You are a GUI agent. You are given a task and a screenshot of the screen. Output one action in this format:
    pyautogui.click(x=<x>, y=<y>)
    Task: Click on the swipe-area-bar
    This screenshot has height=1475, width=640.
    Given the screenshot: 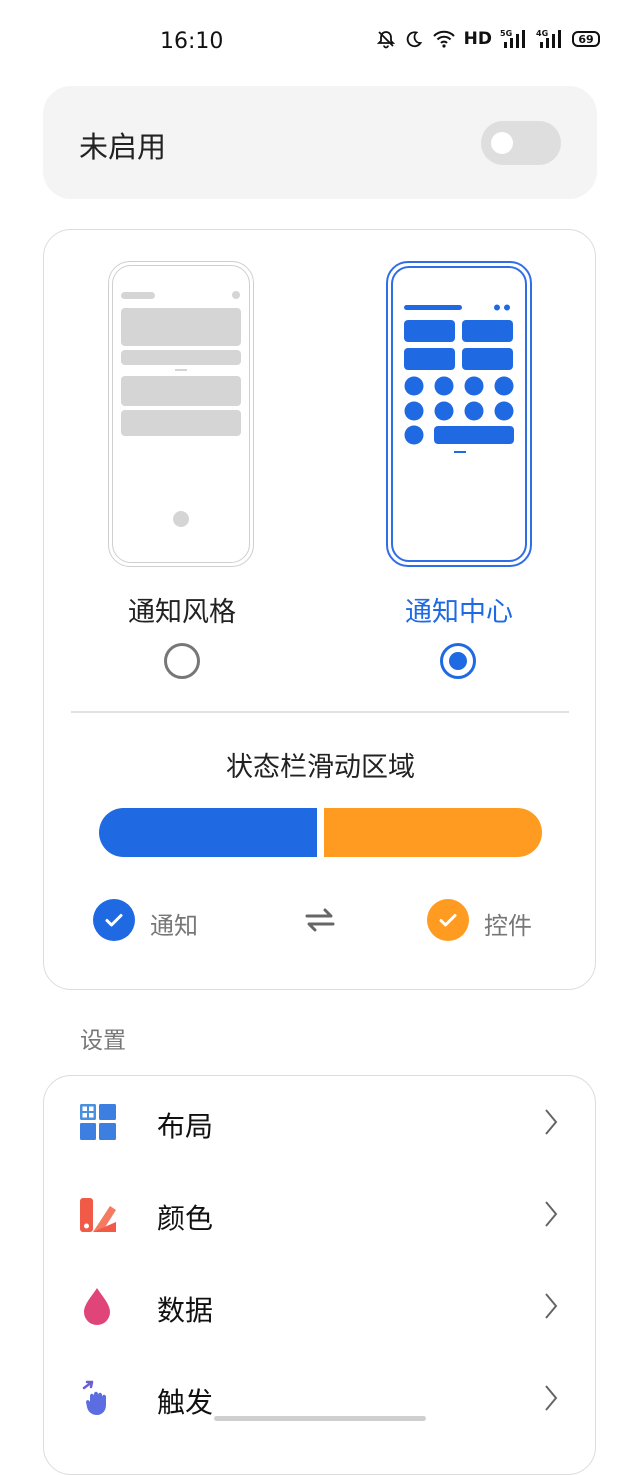 What is the action you would take?
    pyautogui.click(x=320, y=832)
    